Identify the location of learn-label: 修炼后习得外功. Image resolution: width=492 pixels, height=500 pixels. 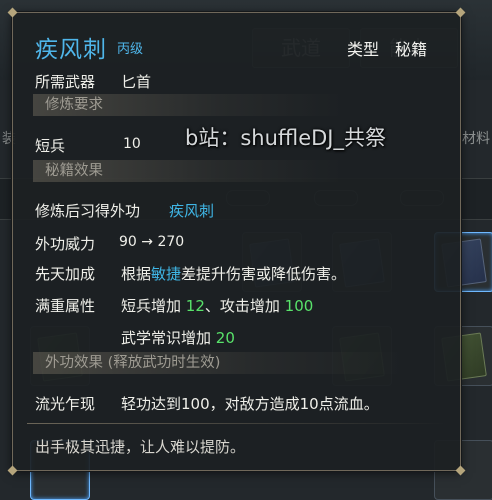
(88, 211).